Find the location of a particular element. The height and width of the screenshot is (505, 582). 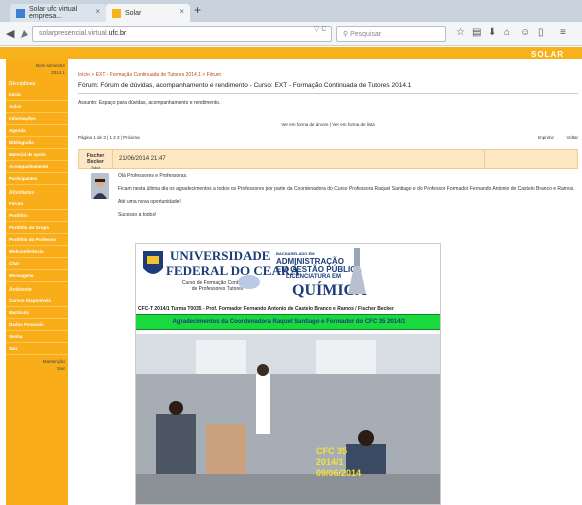

site-identity-icon is located at coordinates (24, 34).